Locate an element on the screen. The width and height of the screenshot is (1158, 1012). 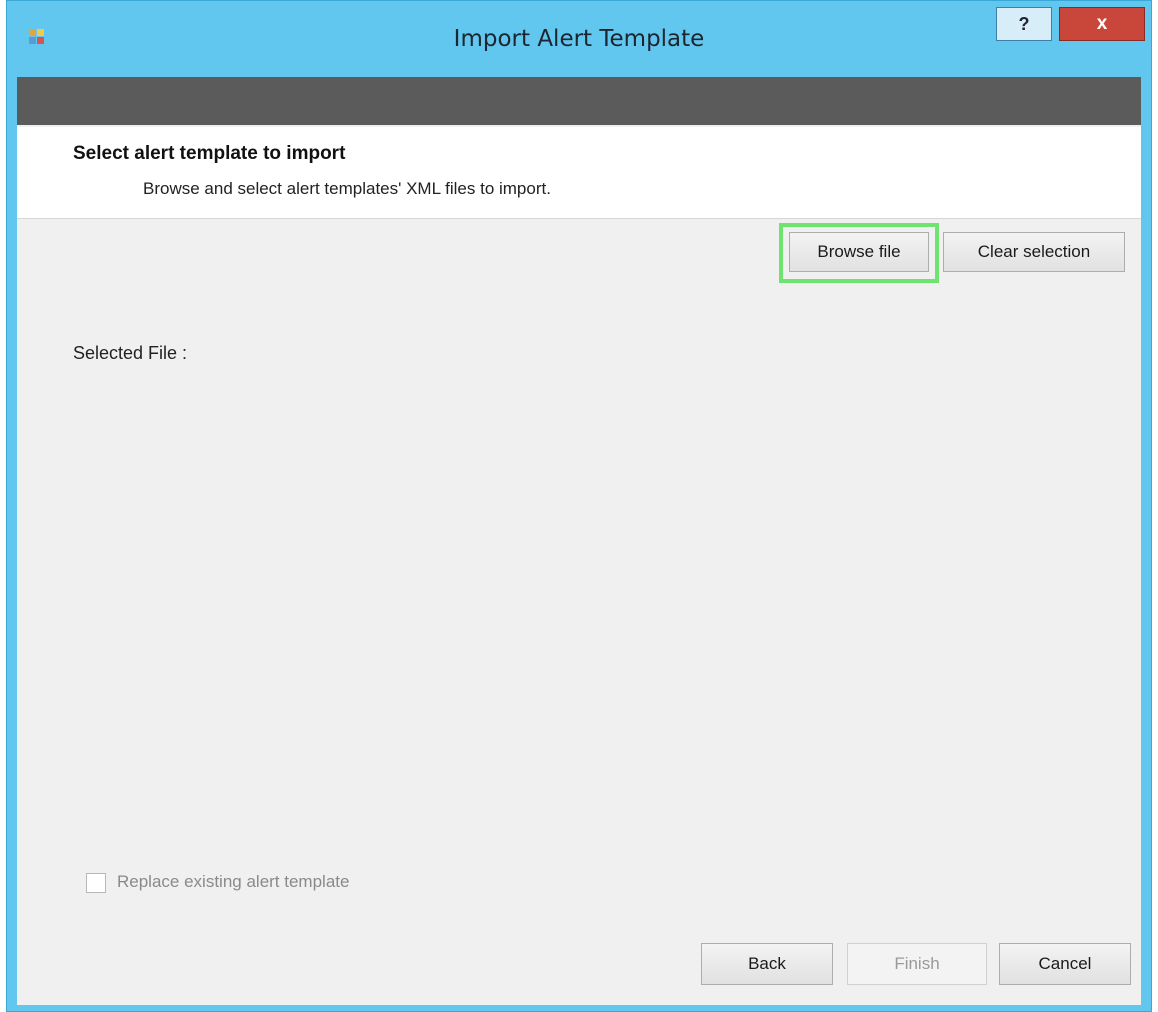
back-button: Back is located at coordinates (767, 964).